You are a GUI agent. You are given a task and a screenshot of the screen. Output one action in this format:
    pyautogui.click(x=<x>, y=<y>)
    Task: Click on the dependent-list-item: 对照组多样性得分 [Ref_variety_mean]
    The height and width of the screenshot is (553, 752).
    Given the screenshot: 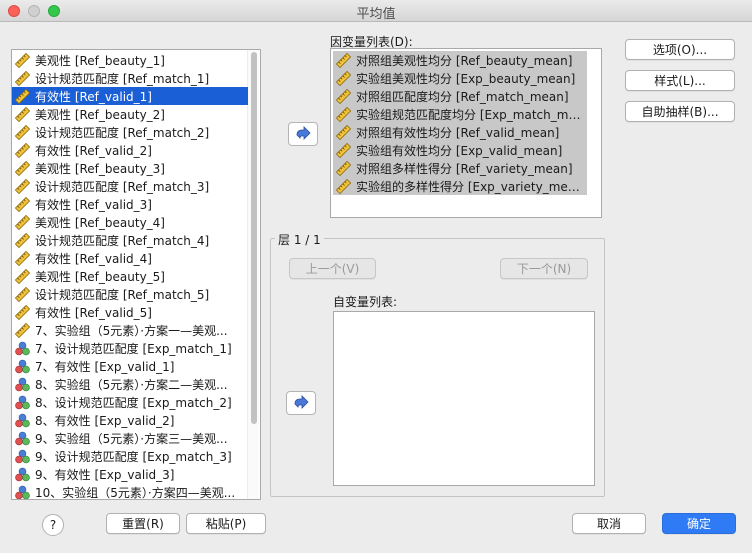 What is the action you would take?
    pyautogui.click(x=460, y=168)
    